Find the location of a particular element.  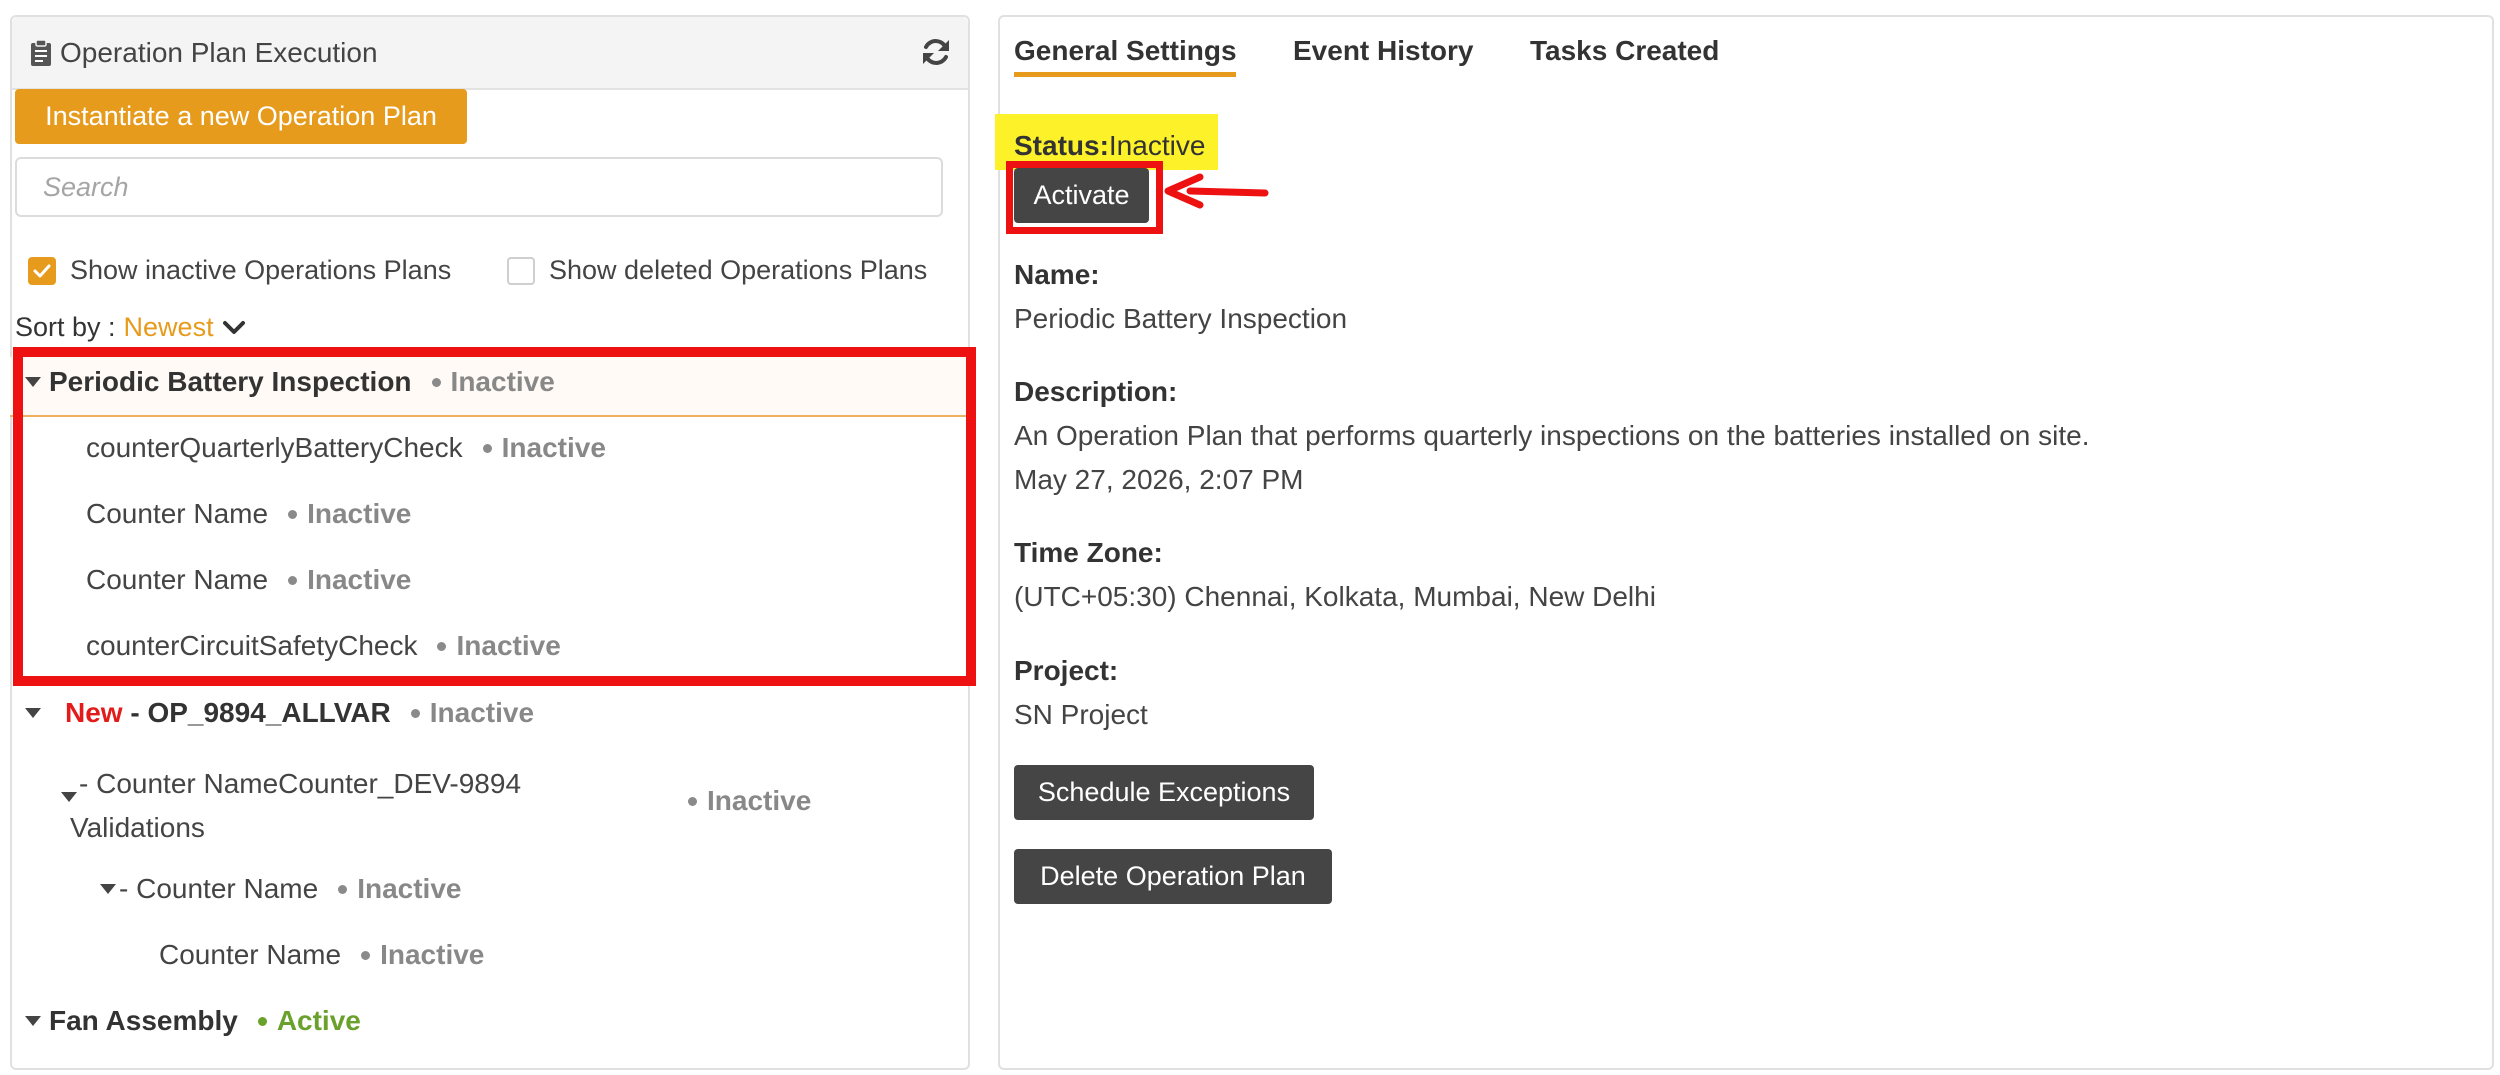

instantiate-operation-plan-button: Instantiate a new Operation Plan is located at coordinates (241, 116).